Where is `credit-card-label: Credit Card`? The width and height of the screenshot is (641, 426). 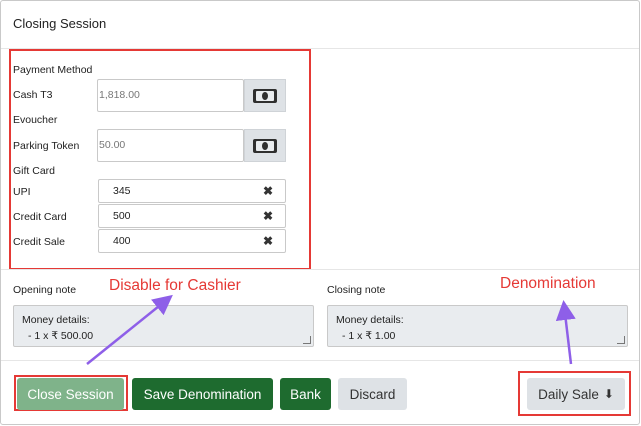
credit-card-label: Credit Card is located at coordinates (40, 217).